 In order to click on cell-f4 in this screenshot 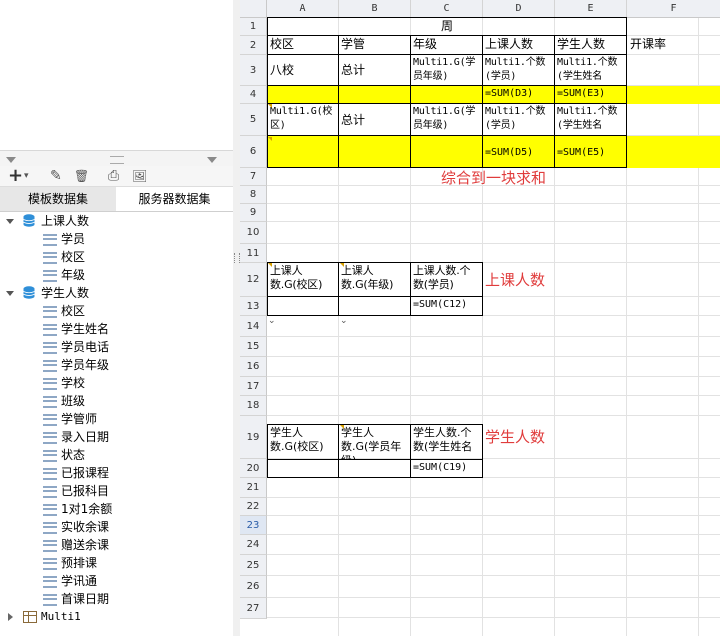, I will do `click(673, 95)`.